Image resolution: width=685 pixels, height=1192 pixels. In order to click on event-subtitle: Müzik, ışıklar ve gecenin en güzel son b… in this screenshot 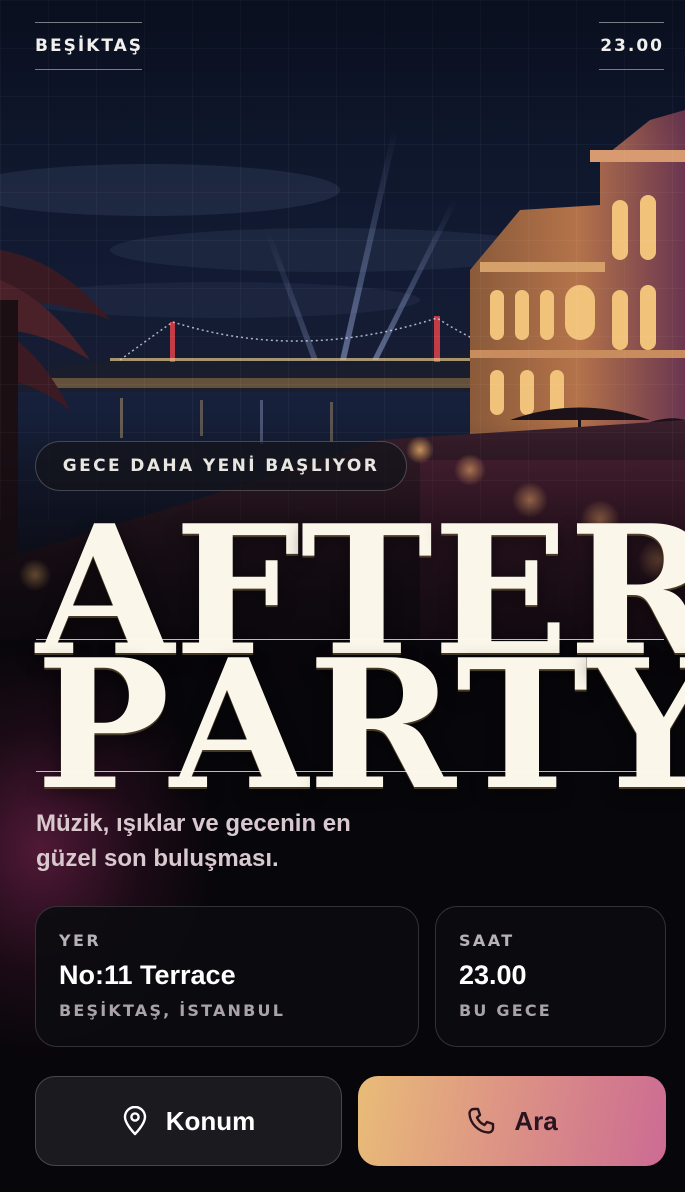, I will do `click(226, 841)`.